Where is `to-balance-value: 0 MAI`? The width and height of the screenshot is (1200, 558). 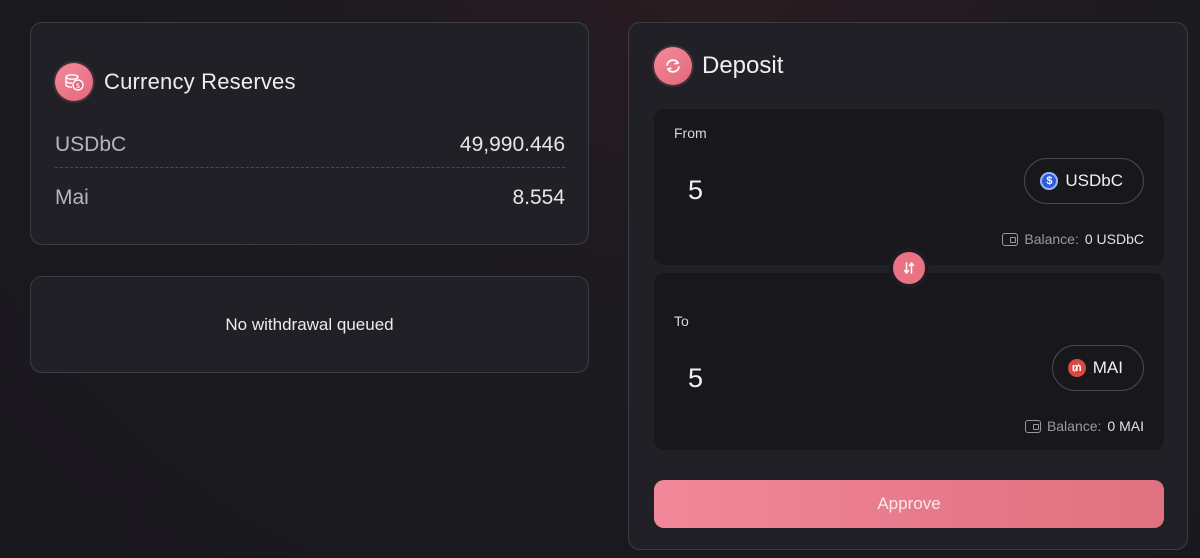
to-balance-value: 0 MAI is located at coordinates (1125, 426).